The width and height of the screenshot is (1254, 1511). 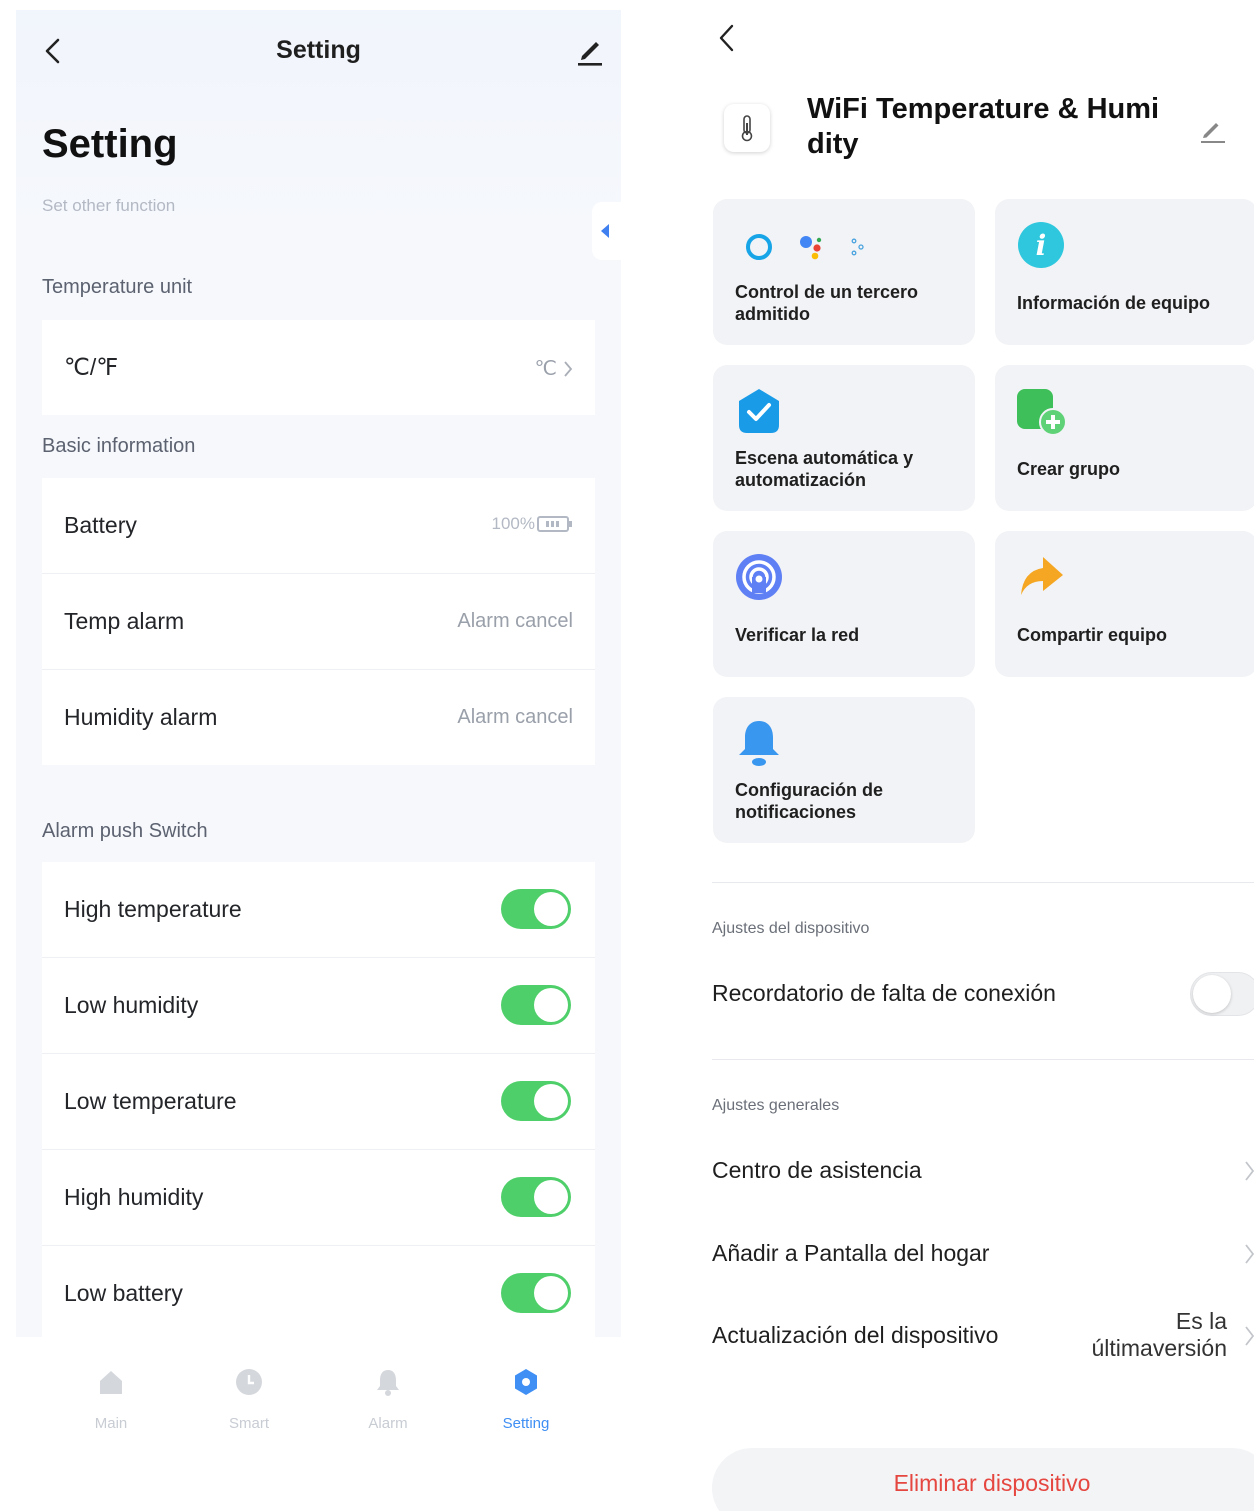 I want to click on add-to-home-screen-row: Añadir a Pantalla del hogar, so click(x=850, y=1253).